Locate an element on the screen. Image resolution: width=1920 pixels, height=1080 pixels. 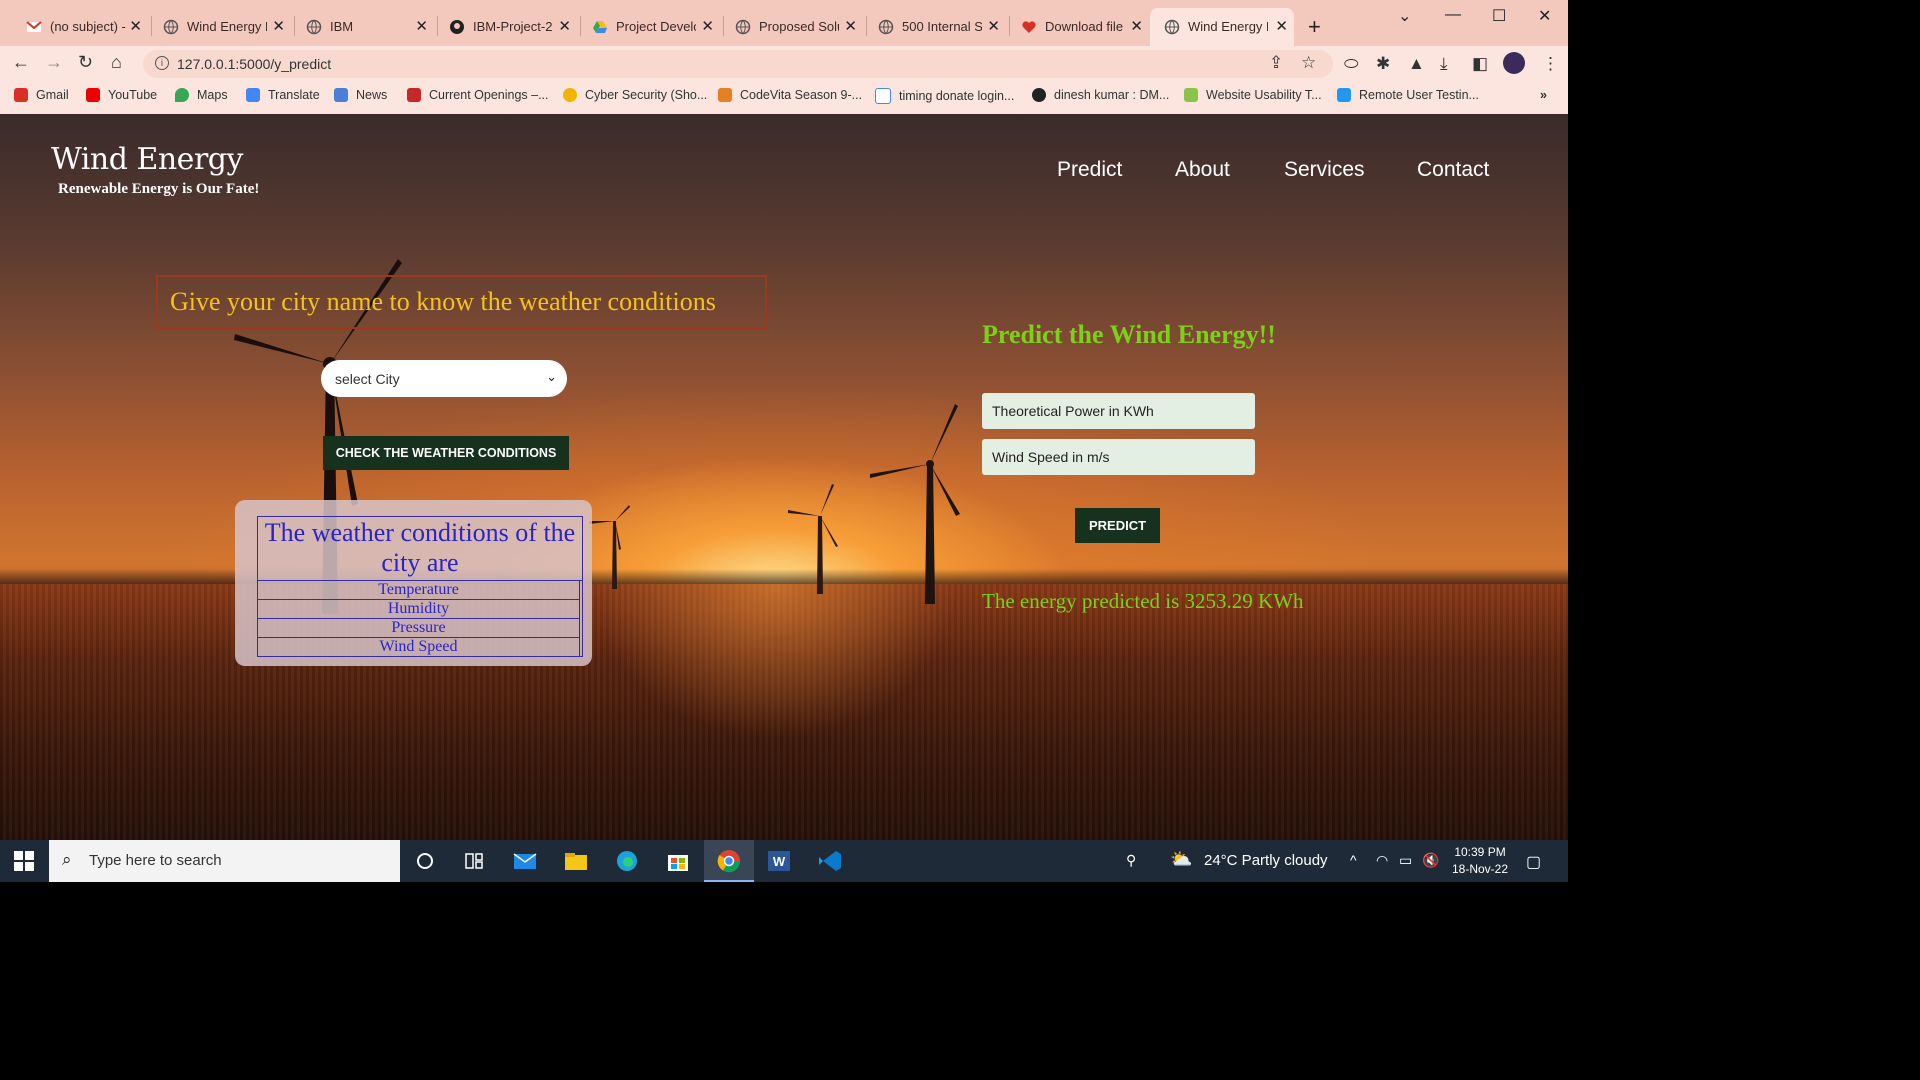
weather-cloud-icon: ⛅ is located at coordinates (1181, 859).